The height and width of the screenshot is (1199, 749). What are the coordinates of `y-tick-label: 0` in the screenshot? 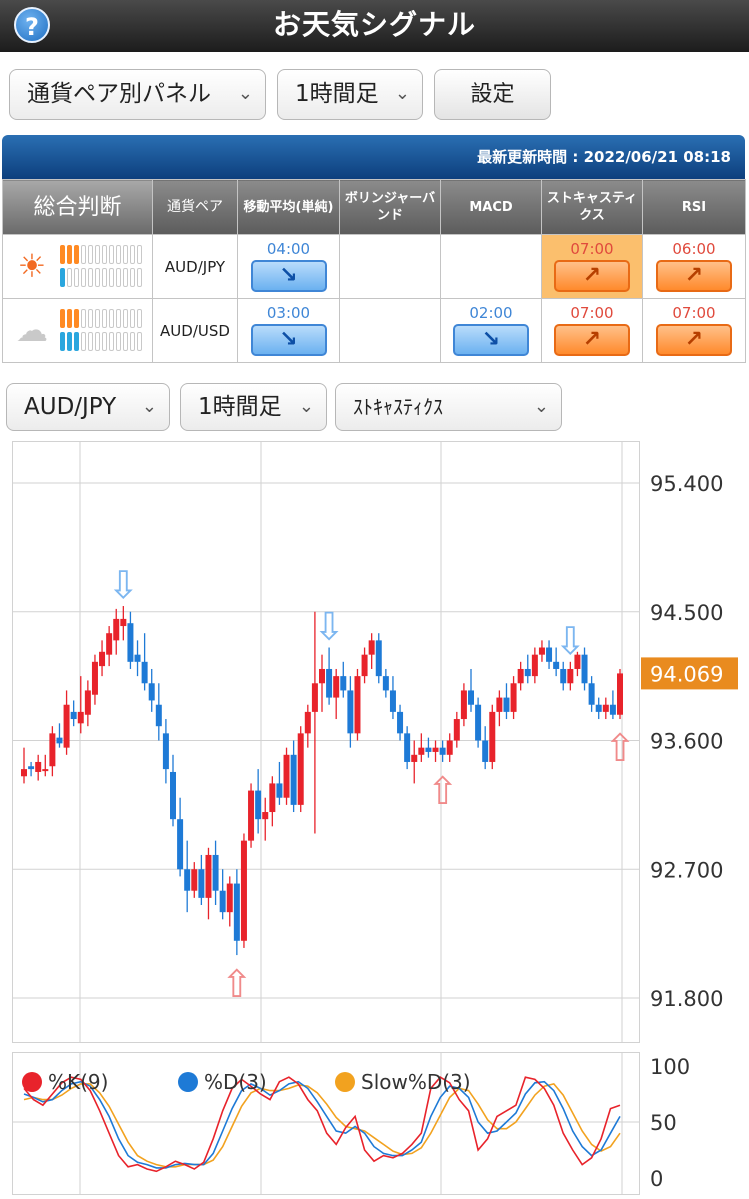 It's located at (656, 1179).